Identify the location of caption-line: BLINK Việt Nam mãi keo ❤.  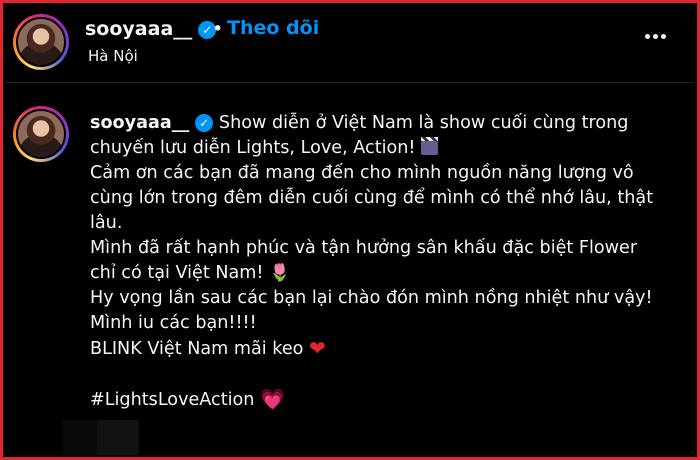
(385, 349).